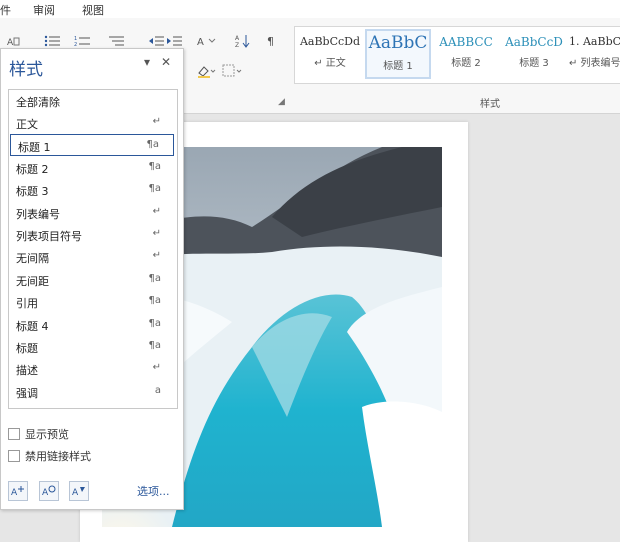 The image size is (620, 542). What do you see at coordinates (44, 10) in the screenshot?
I see `menu-review: 审阅` at bounding box center [44, 10].